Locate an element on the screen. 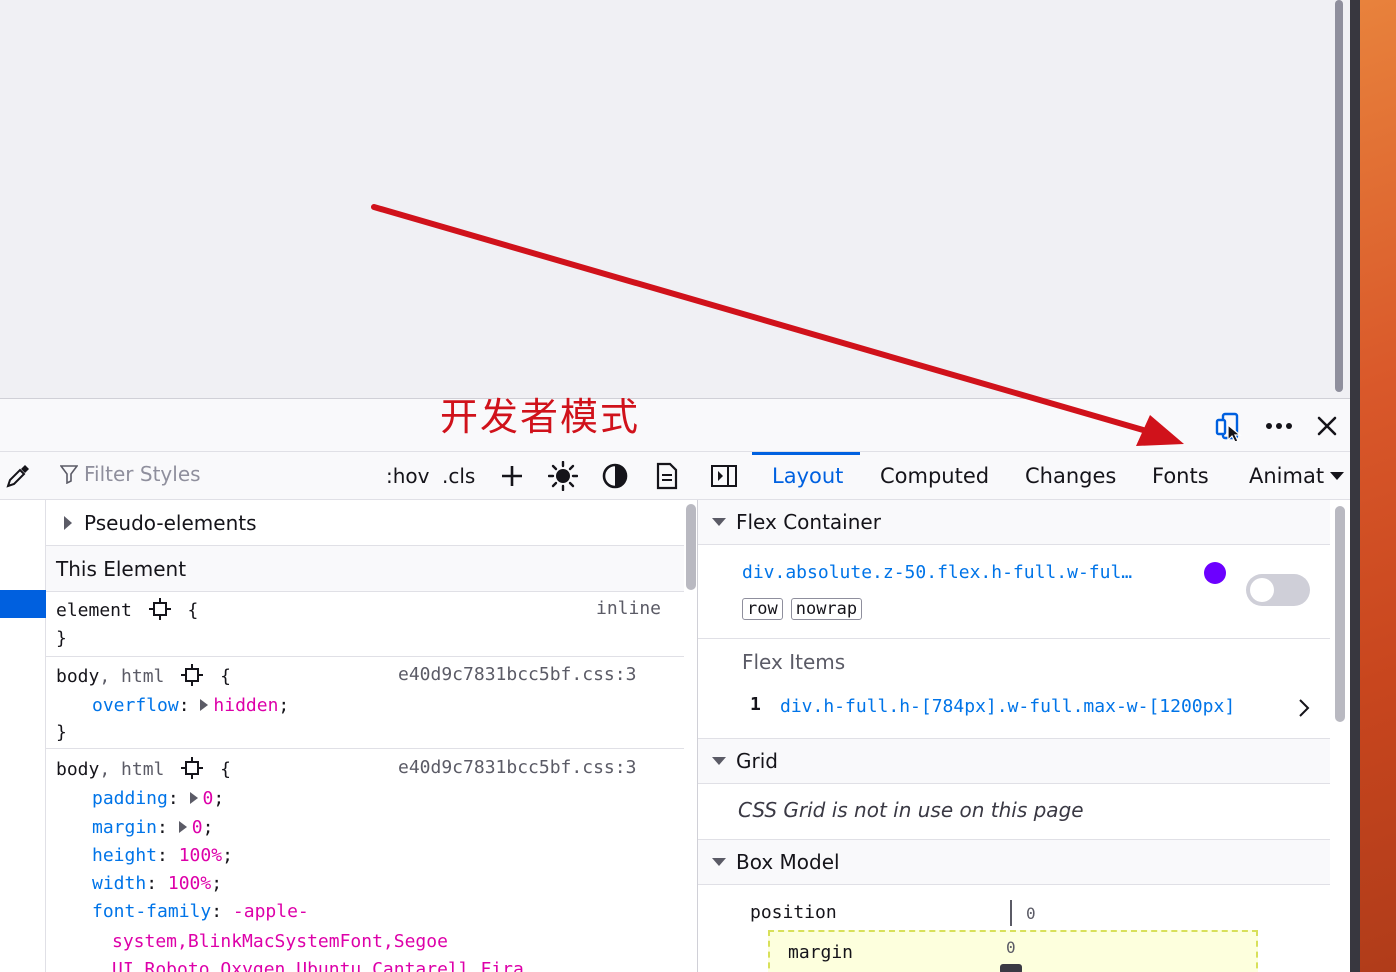 The image size is (1396, 972). box-model-margin-label: margin is located at coordinates (821, 952).